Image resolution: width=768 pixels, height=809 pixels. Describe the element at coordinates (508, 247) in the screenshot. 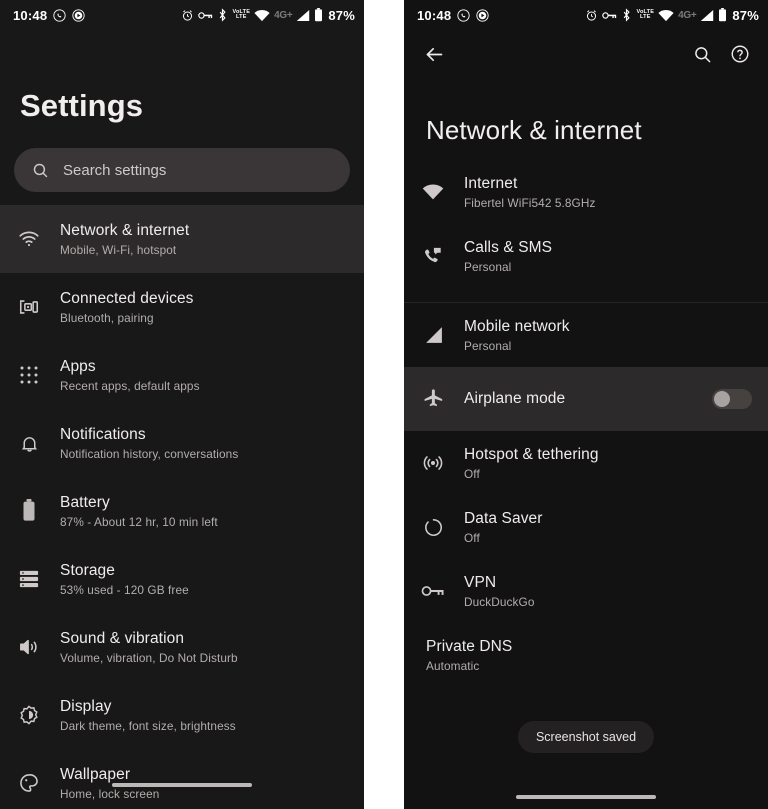

I see `list-item-title: Calls & SMS` at that location.